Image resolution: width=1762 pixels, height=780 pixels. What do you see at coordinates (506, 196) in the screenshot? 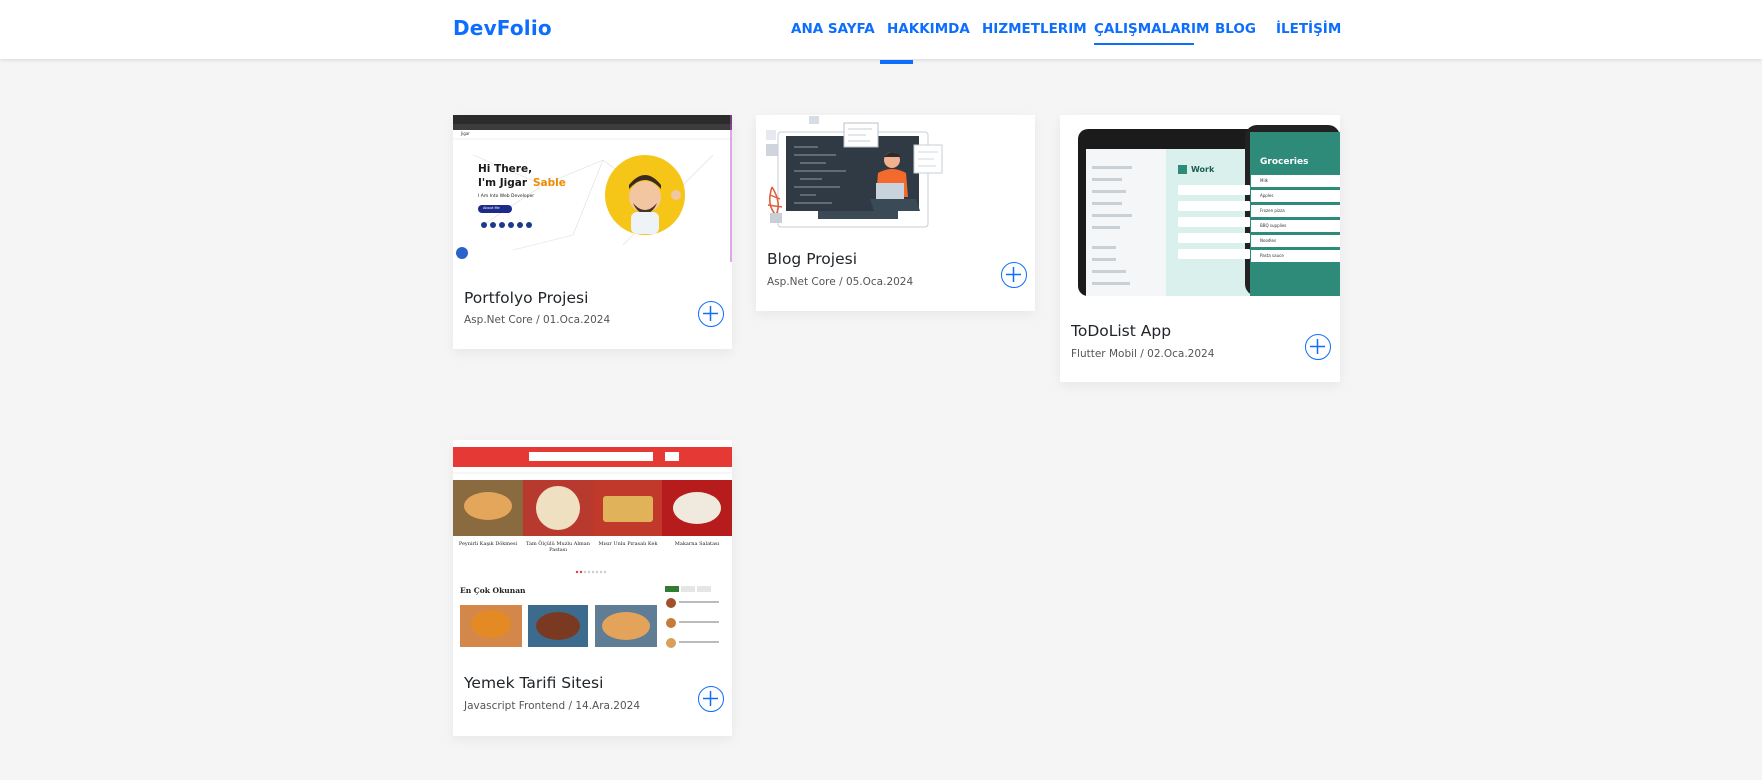
I see `thumb-sub: I Am Into Web Developer` at bounding box center [506, 196].